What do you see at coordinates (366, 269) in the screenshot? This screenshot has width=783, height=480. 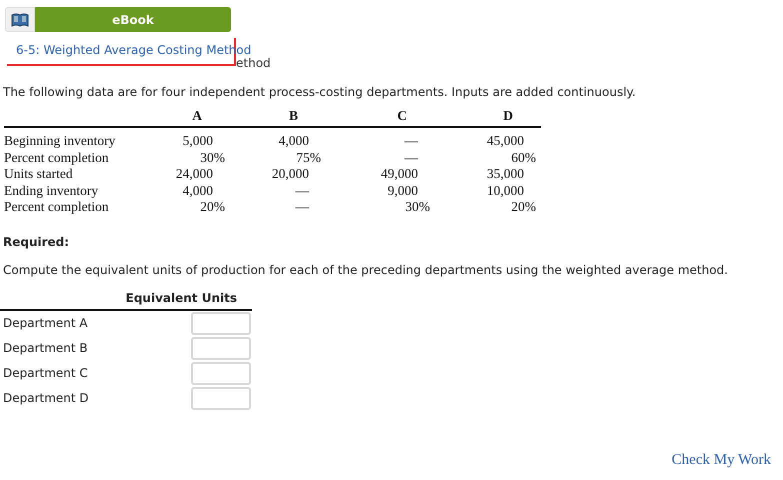 I see `instruction-text: Compute the equivalent units of production for each of the preceding departments using the weighted average method.` at bounding box center [366, 269].